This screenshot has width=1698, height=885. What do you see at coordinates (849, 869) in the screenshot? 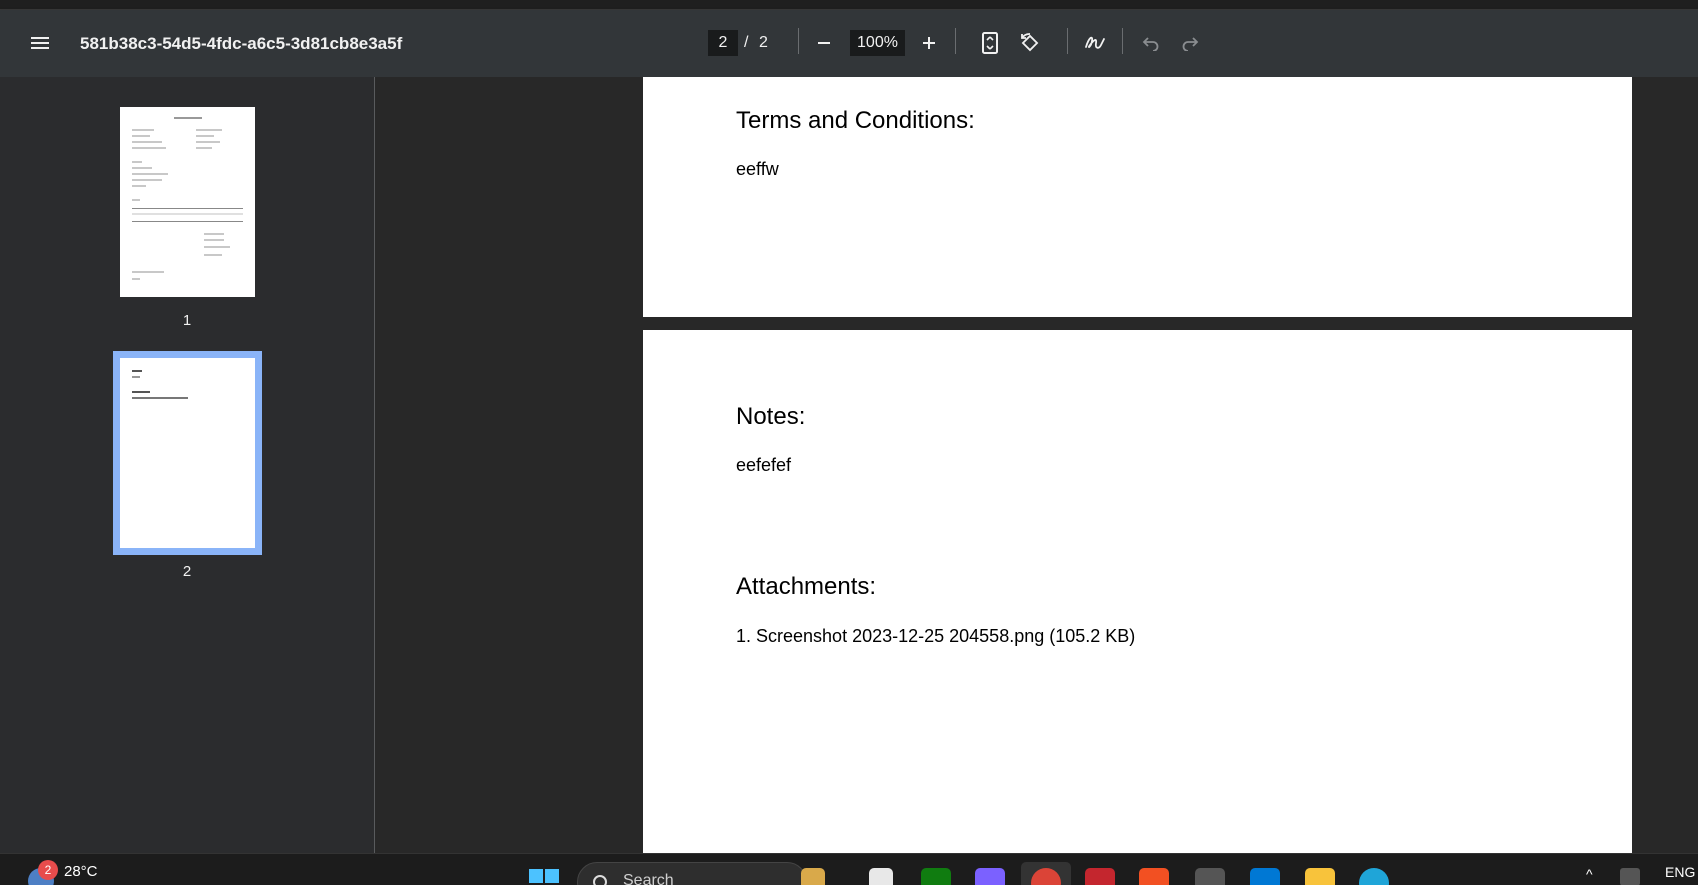
I see `windows-taskbar: 2 28°C Search ^ ENG` at bounding box center [849, 869].